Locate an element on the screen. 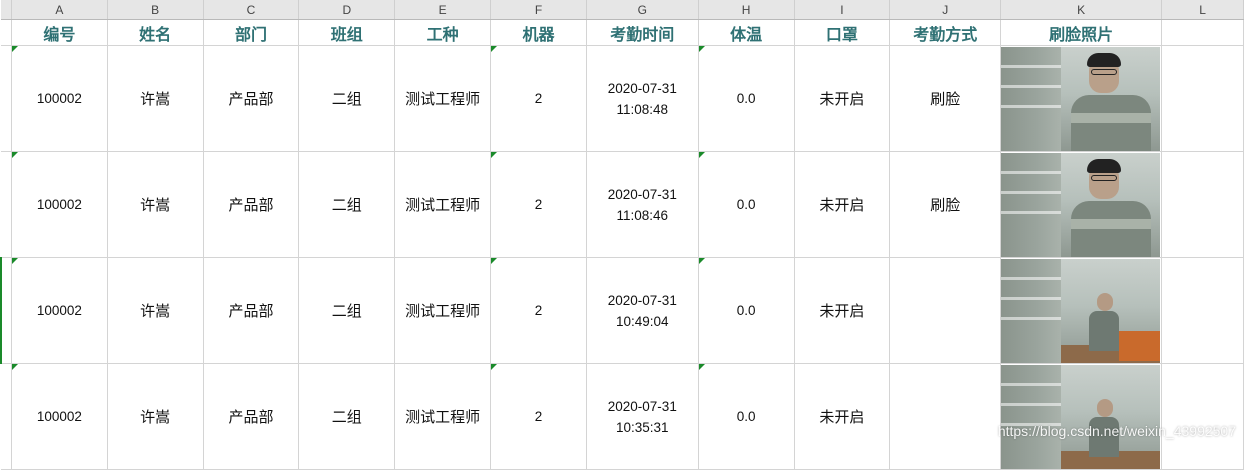  header-cell-dept: 部门 is located at coordinates (251, 32).